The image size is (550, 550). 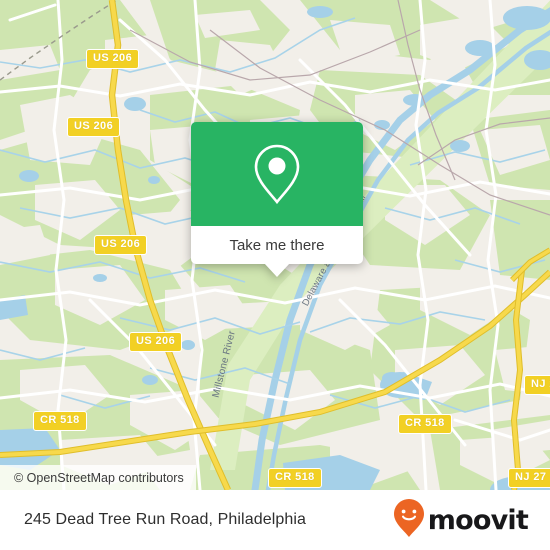 I want to click on road-shield-cr-518-3: CR 518, so click(x=295, y=478).